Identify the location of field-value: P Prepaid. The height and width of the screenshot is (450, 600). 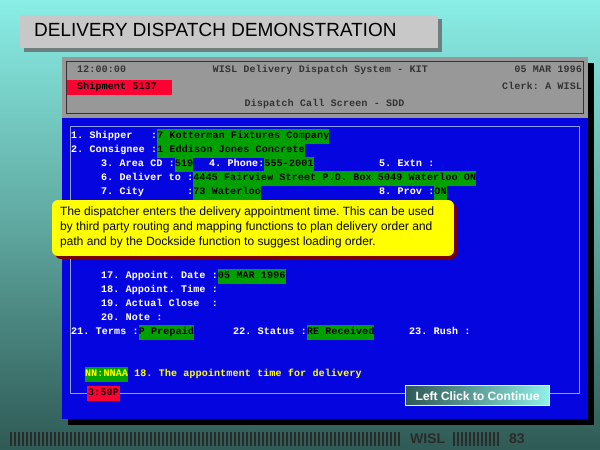
(166, 332).